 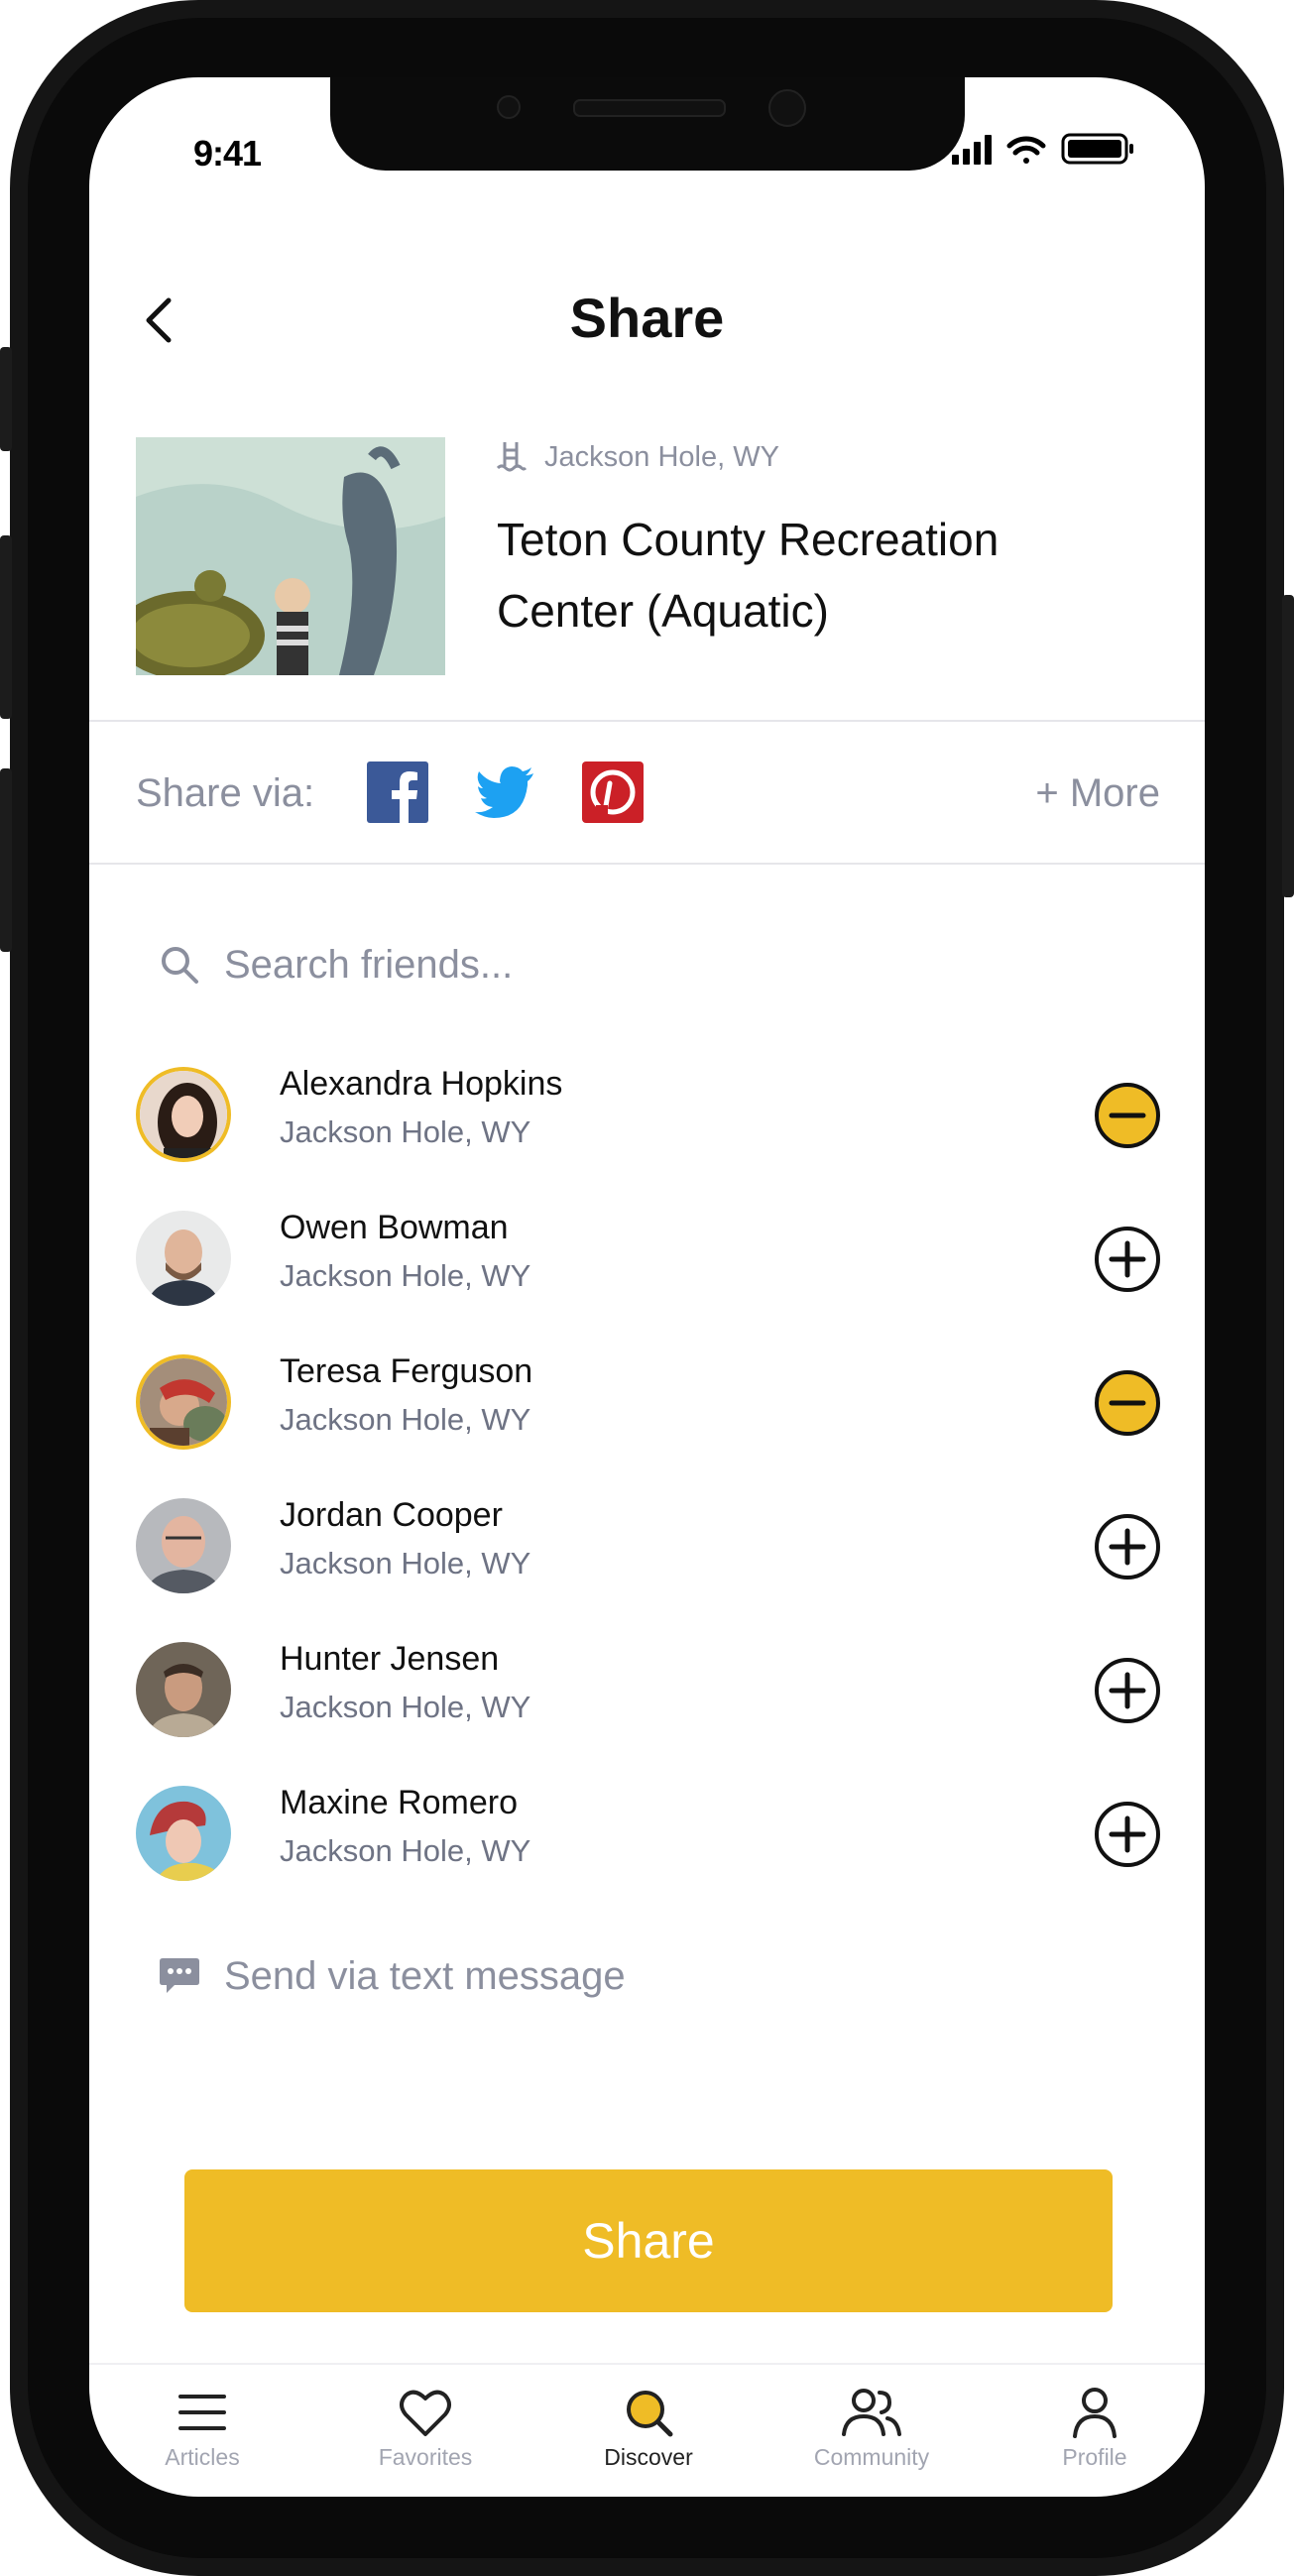 I want to click on facebook-icon, so click(x=397, y=792).